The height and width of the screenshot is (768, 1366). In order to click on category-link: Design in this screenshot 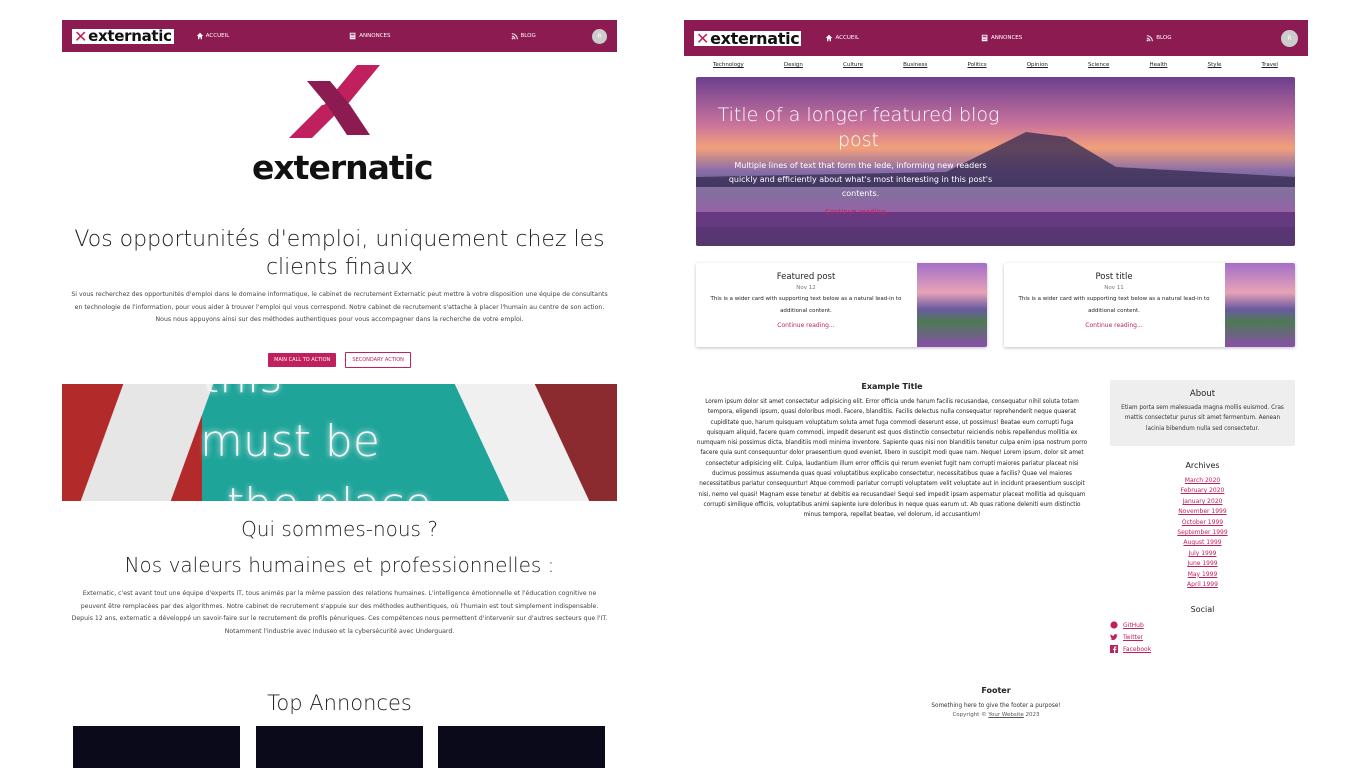, I will do `click(793, 65)`.